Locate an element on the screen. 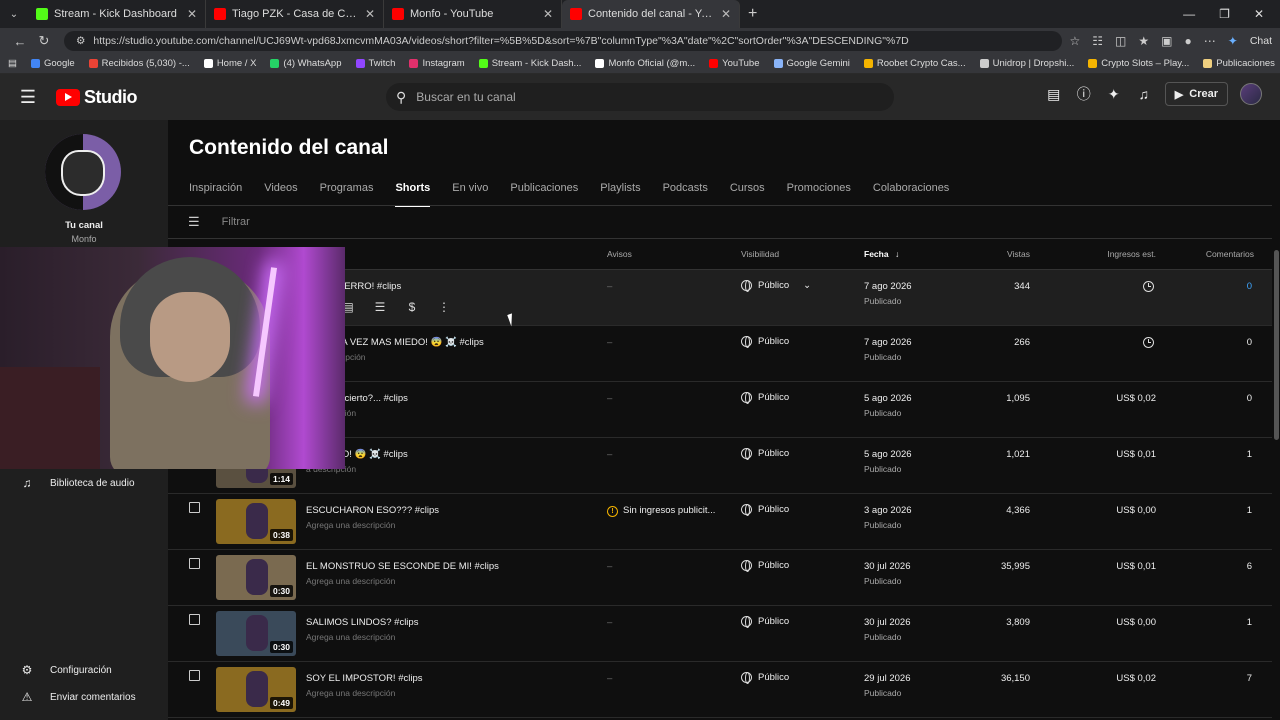 The height and width of the screenshot is (720, 1280). tab-programas: Programas is located at coordinates (347, 194).